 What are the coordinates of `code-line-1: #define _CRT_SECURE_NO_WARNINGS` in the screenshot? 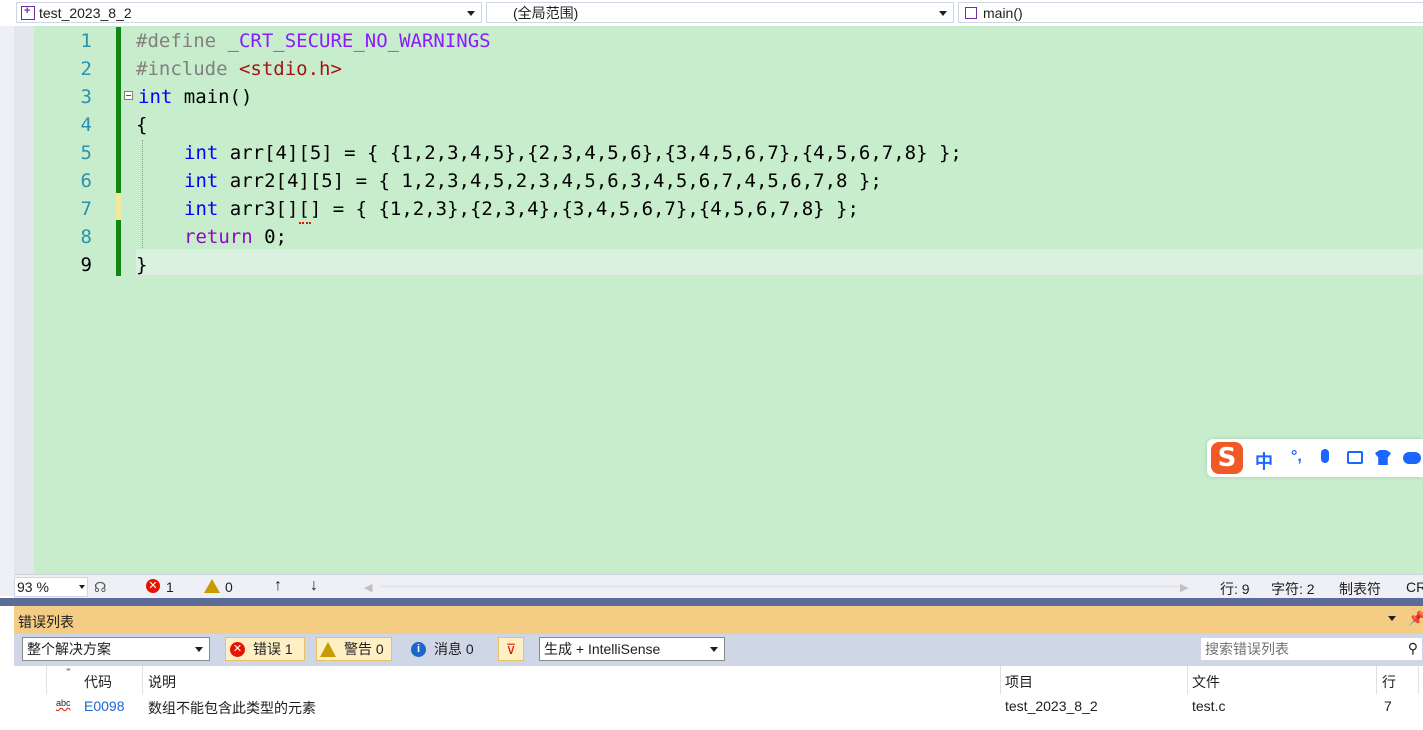 It's located at (313, 41).